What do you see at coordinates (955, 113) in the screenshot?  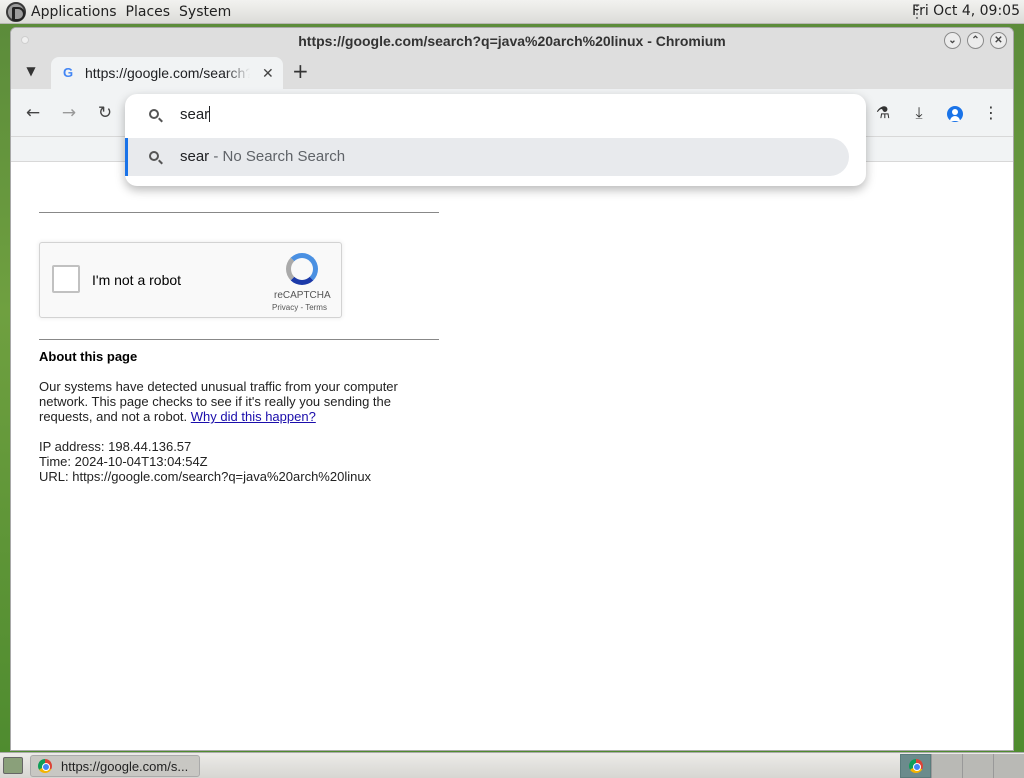 I see `profile-avatar-icon` at bounding box center [955, 113].